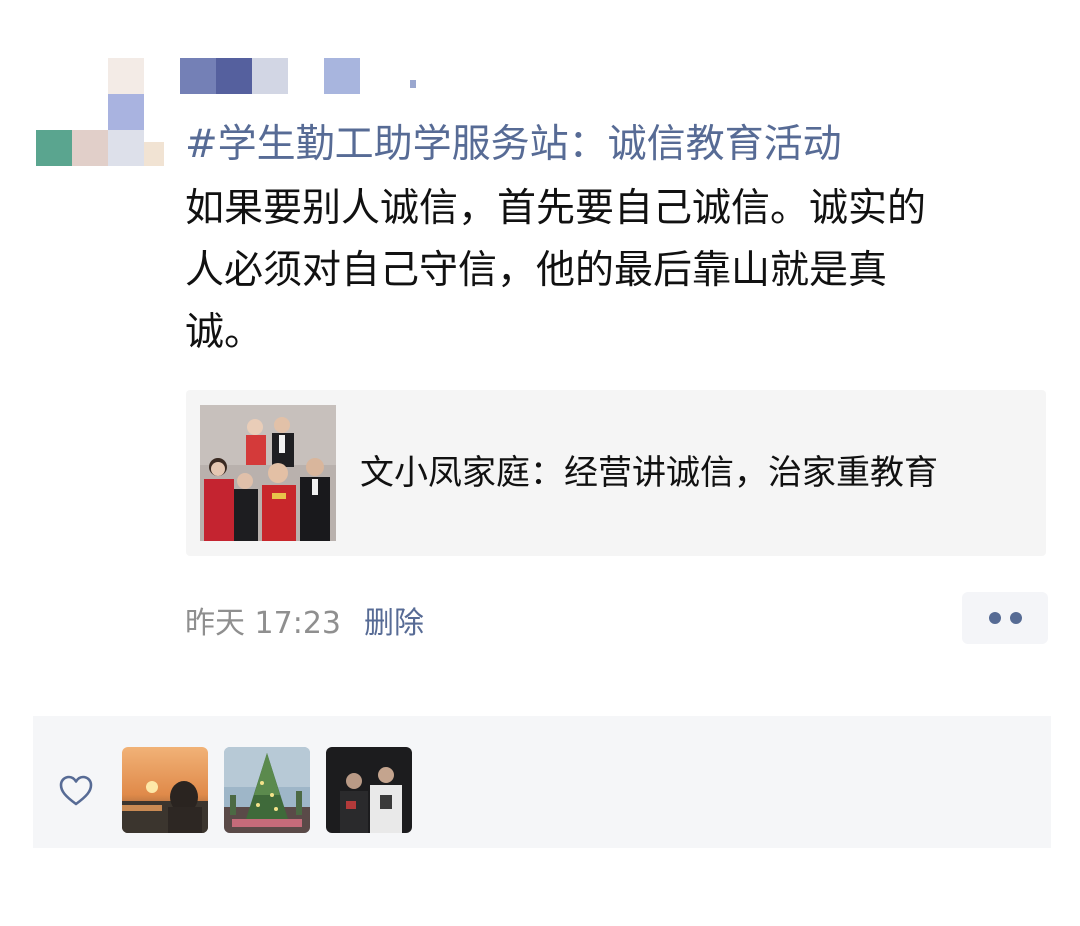 The width and height of the screenshot is (1080, 926). I want to click on shared-article-card: 文小凤家庭：经营讲诚信，治家重教育, so click(616, 473).